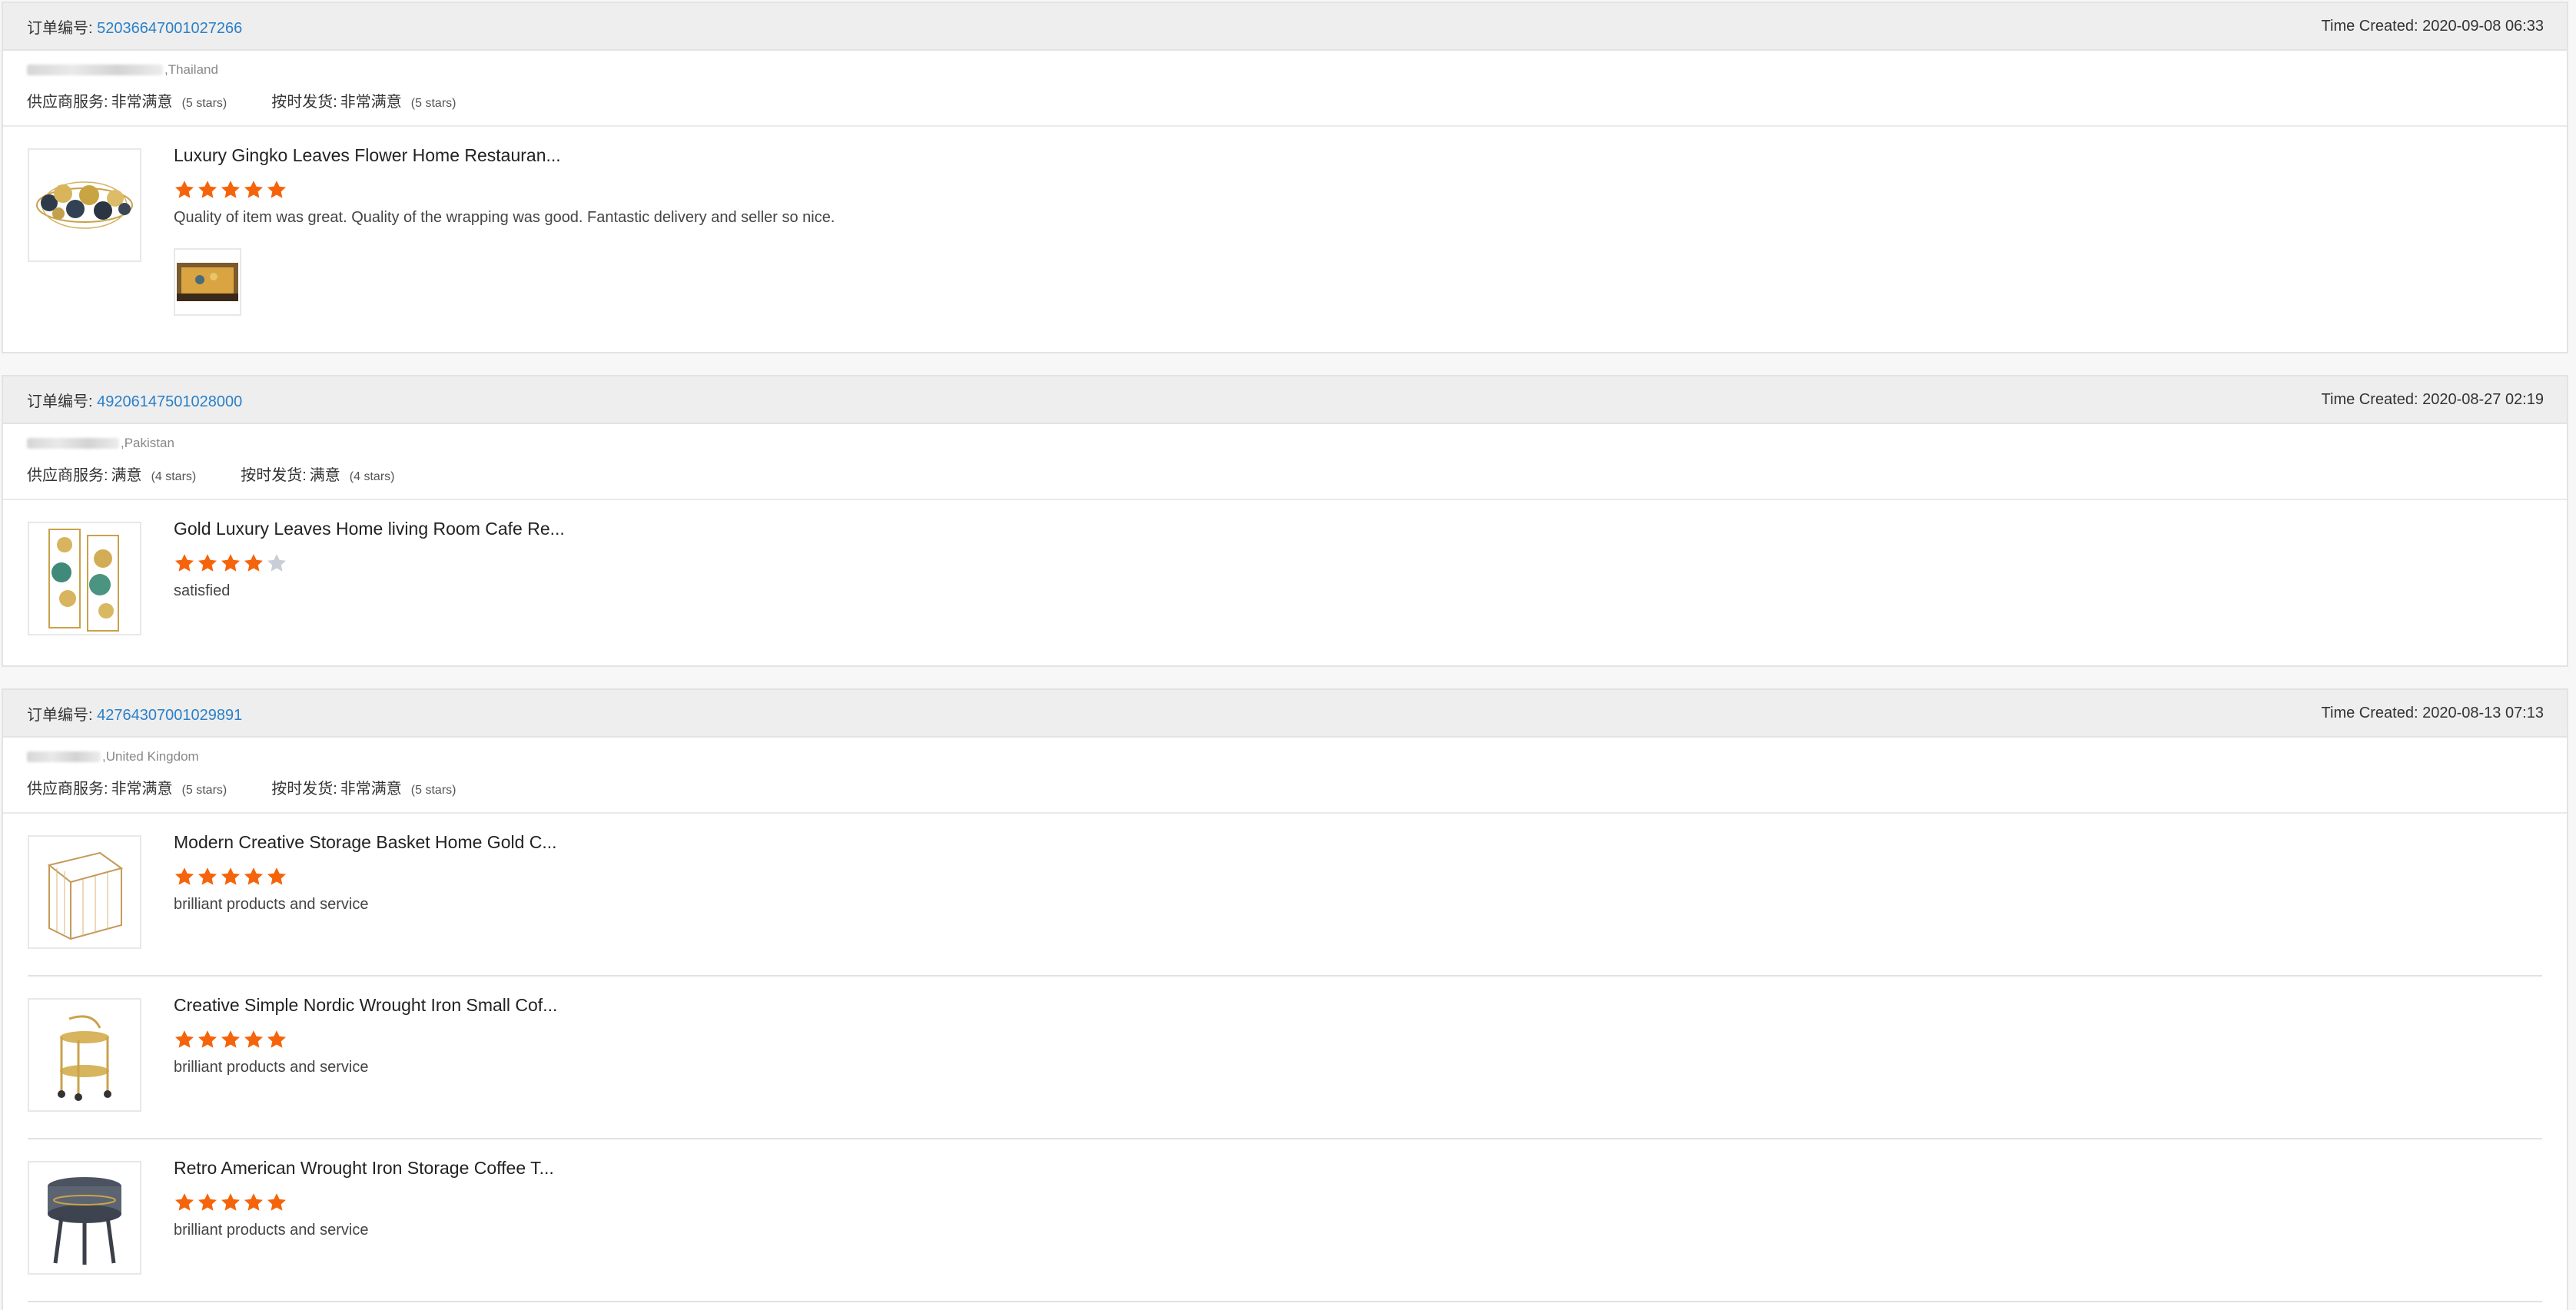 The image size is (2576, 1310). Describe the element at coordinates (150, 756) in the screenshot. I see `buyer-country: ,United Kingdom` at that location.